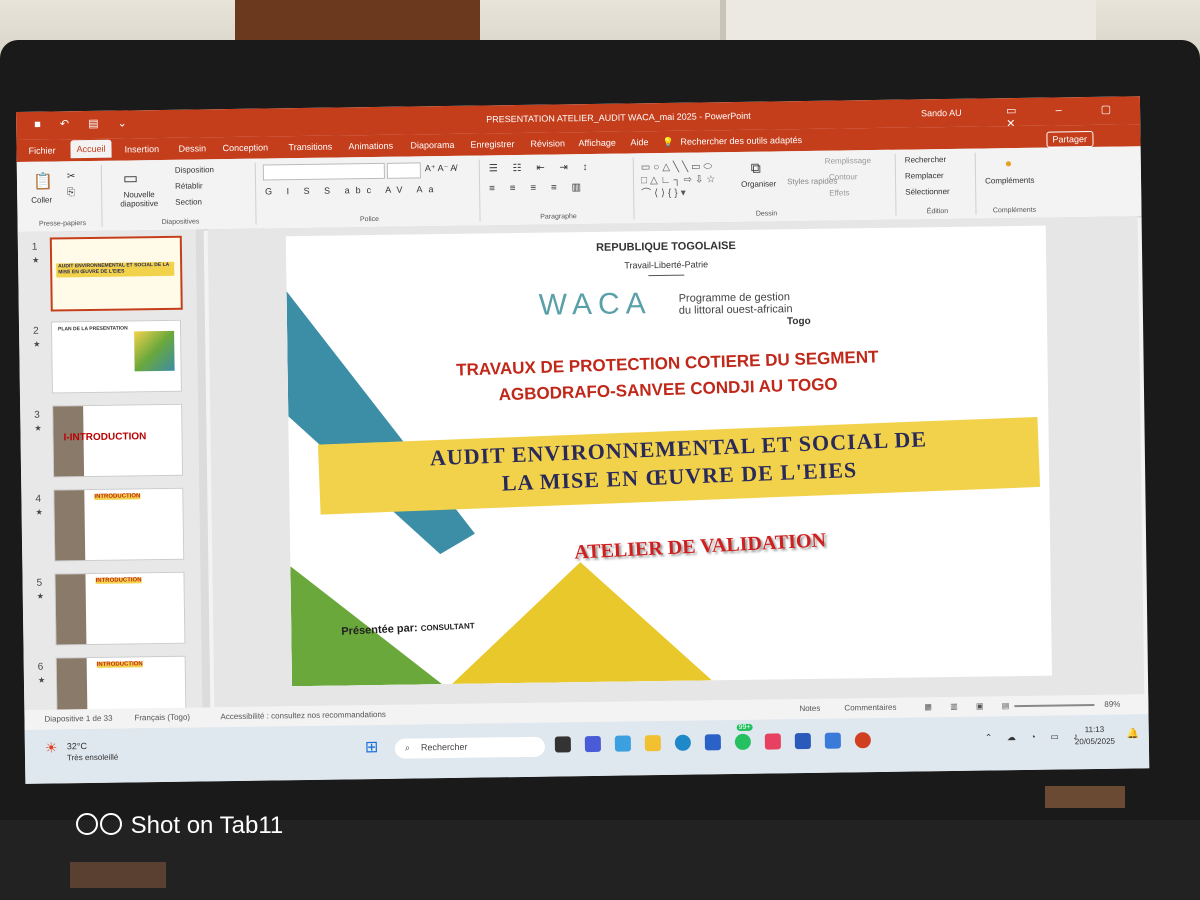  Describe the element at coordinates (925, 160) in the screenshot. I see `find-button: Rechercher` at that location.